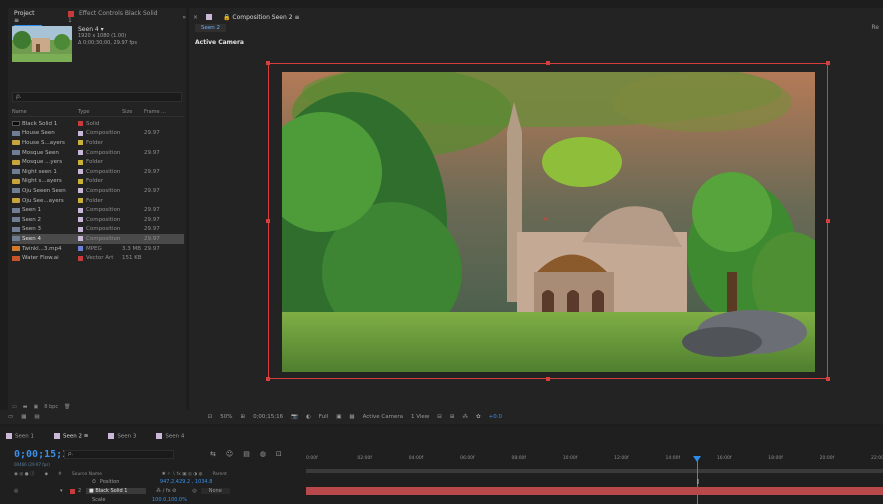  I want to click on view-layout-dropdown: 1 View, so click(420, 417).